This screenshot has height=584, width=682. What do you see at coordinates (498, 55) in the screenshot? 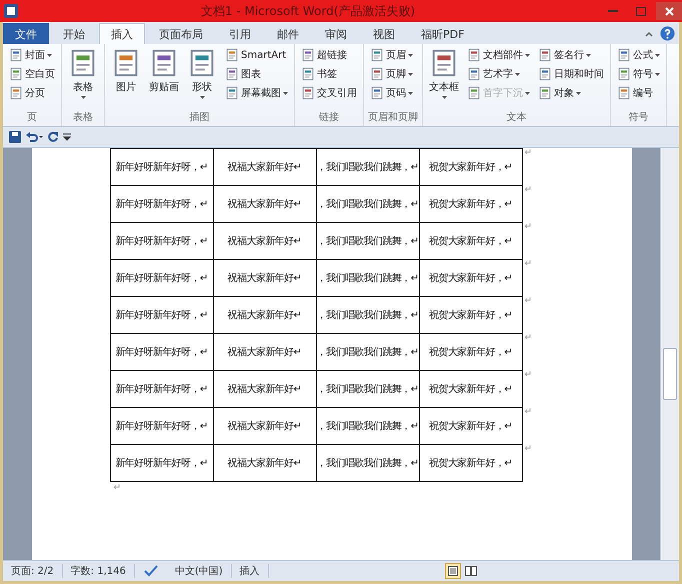
I see `ribbon-button: 文档部件` at bounding box center [498, 55].